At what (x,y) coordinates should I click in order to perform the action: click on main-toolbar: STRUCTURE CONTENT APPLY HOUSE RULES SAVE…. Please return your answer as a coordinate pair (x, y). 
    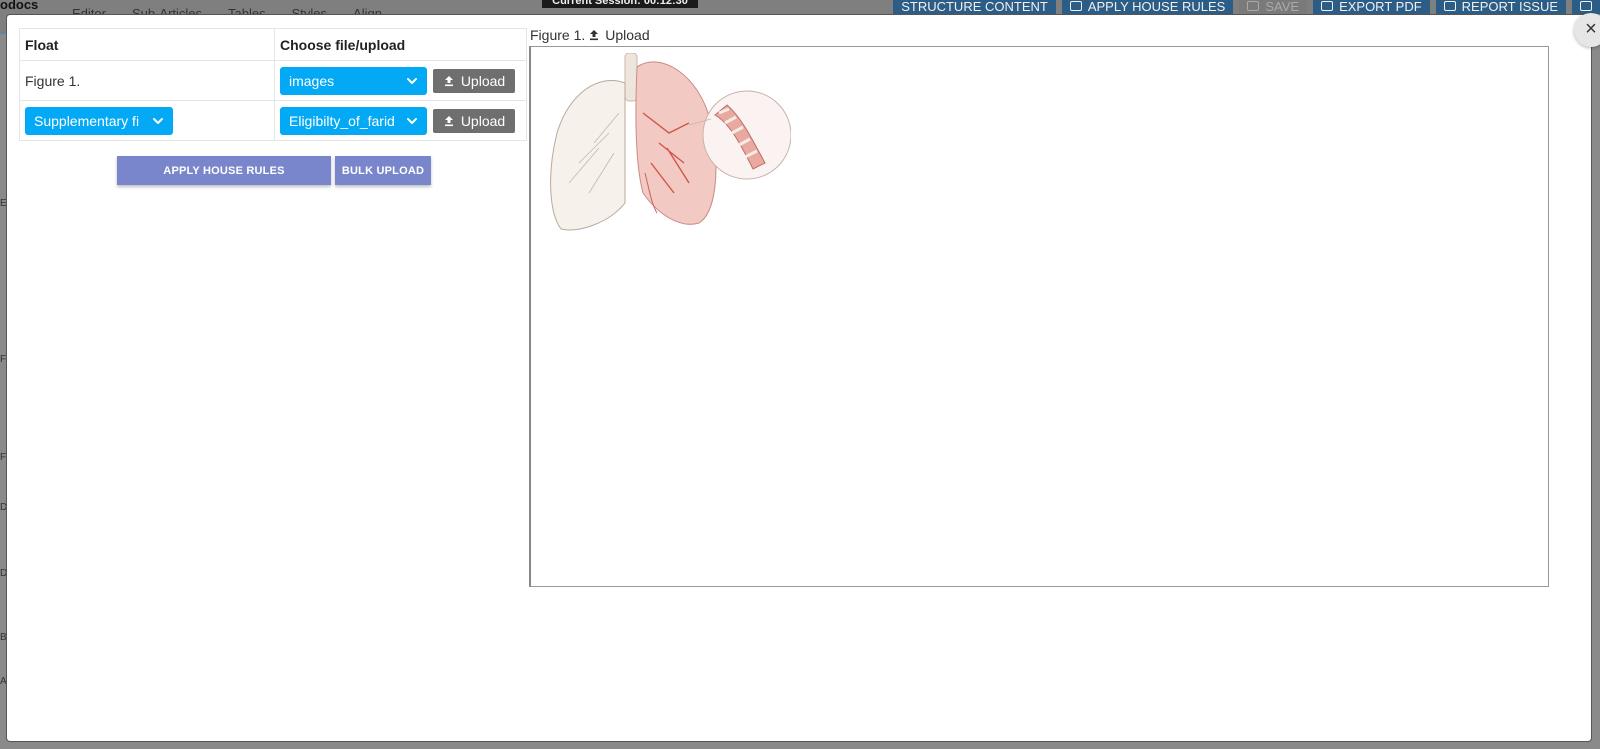
    Looking at the image, I should click on (1246, 7).